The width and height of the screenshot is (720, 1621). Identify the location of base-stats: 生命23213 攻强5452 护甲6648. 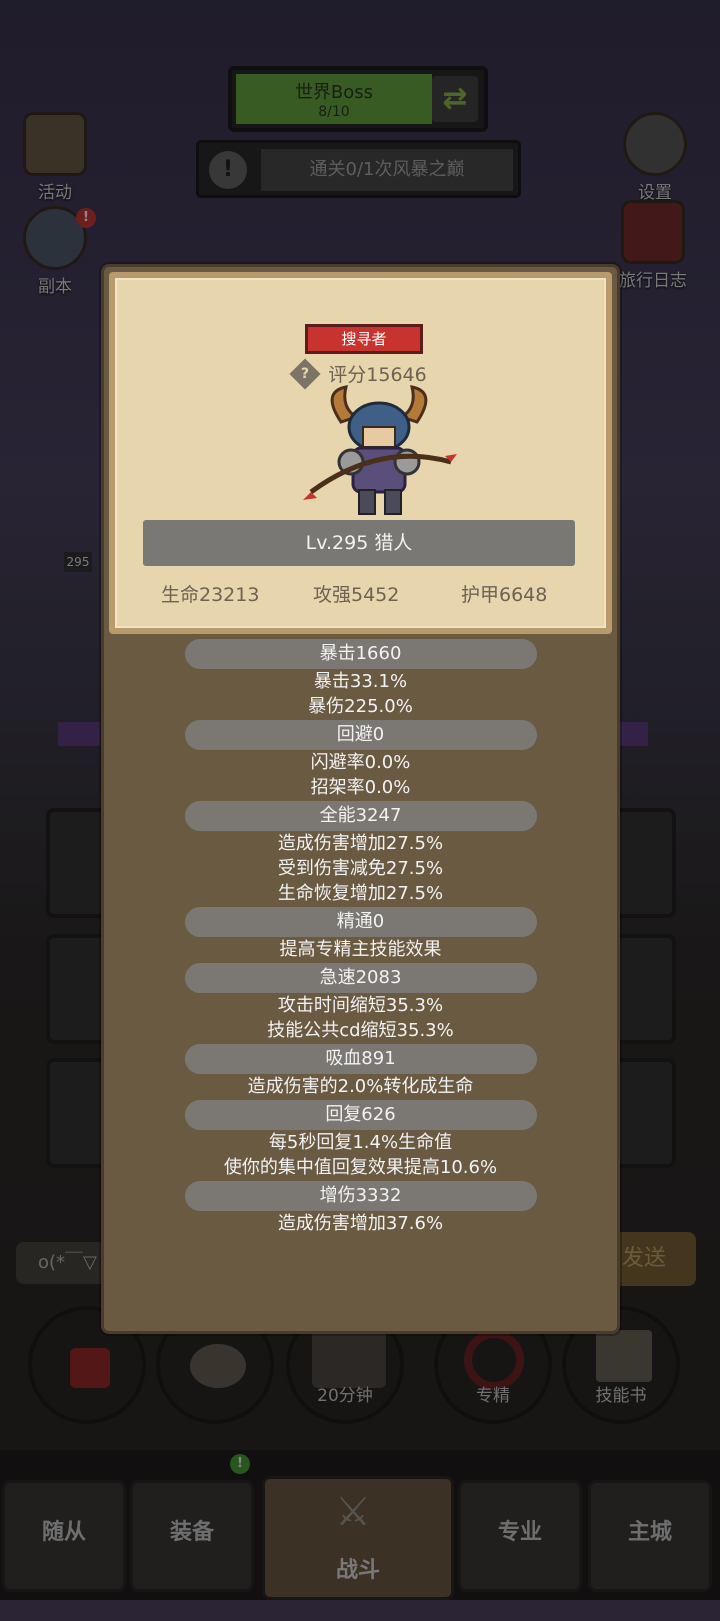
(360, 595).